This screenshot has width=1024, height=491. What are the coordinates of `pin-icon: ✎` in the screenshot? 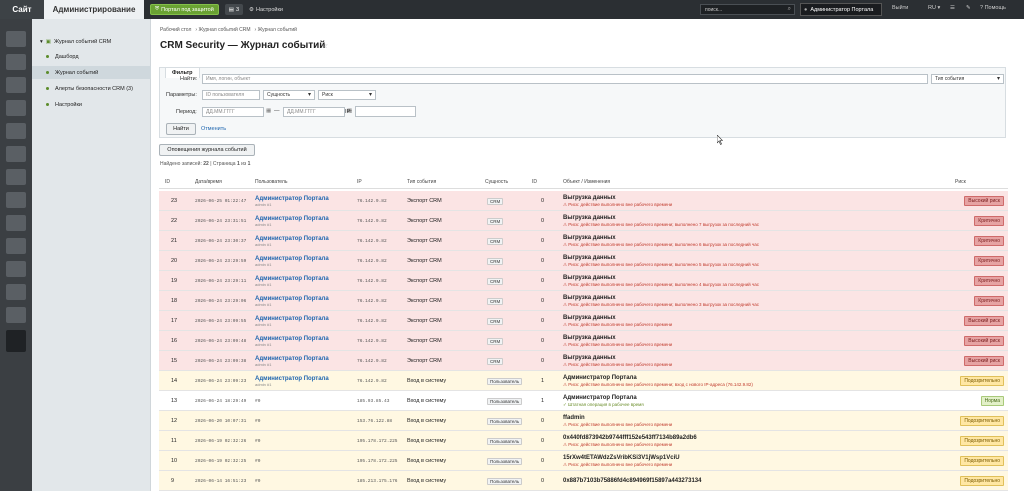 It's located at (968, 8).